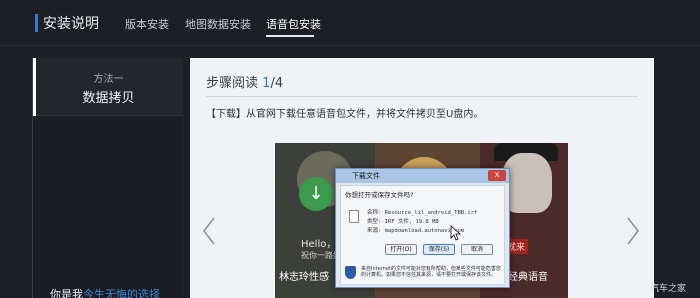 The height and width of the screenshot is (298, 700). I want to click on previous-arrow-icon, so click(209, 231).